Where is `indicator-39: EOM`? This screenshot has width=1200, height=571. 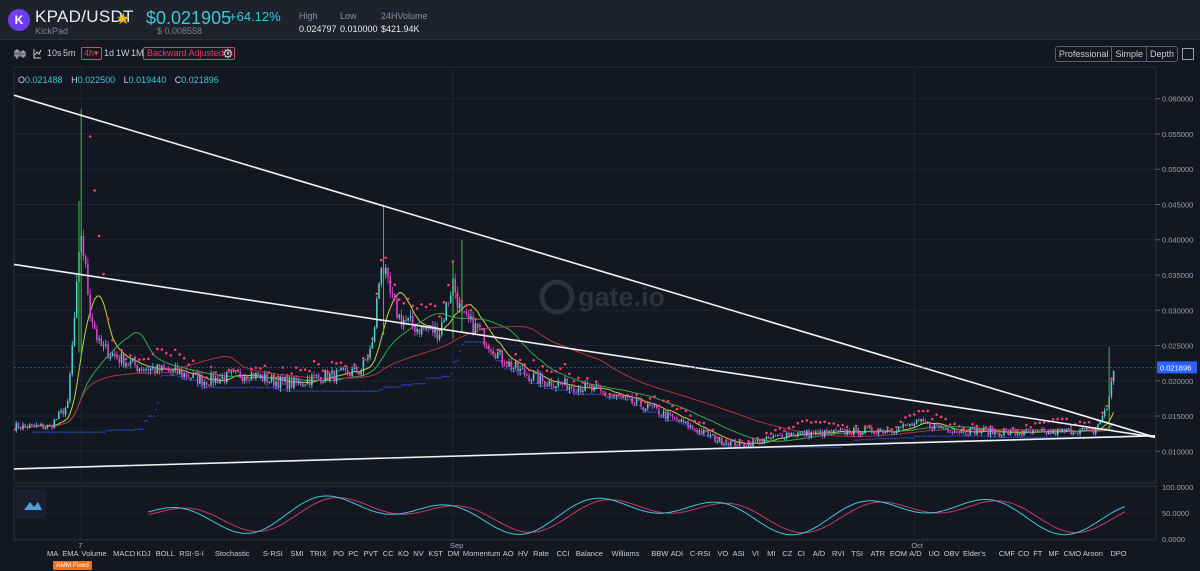
indicator-39: EOM is located at coordinates (898, 553).